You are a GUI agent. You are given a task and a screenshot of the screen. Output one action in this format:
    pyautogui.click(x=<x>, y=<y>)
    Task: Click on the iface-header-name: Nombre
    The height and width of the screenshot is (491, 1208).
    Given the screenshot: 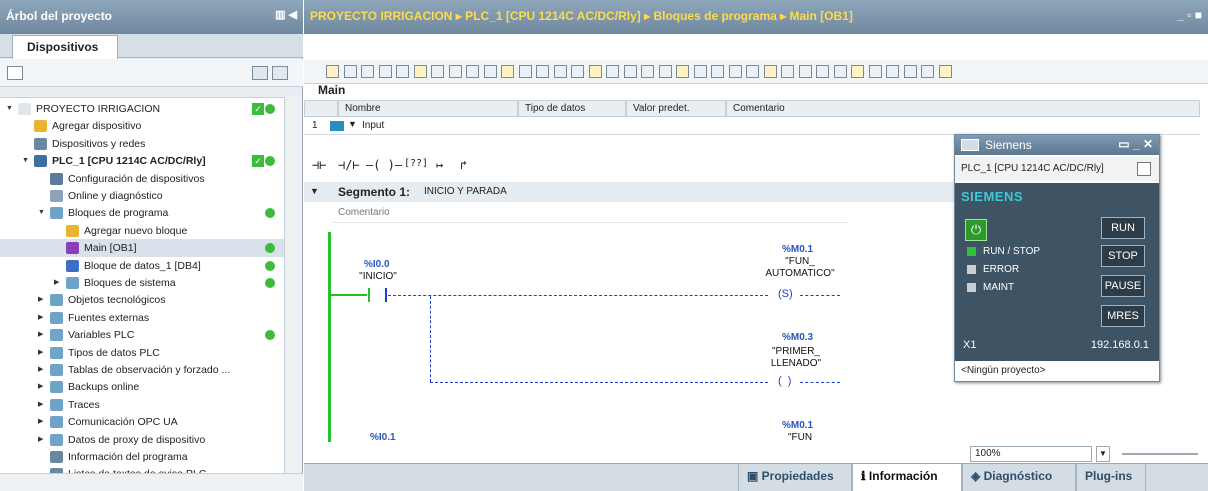 What is the action you would take?
    pyautogui.click(x=428, y=108)
    